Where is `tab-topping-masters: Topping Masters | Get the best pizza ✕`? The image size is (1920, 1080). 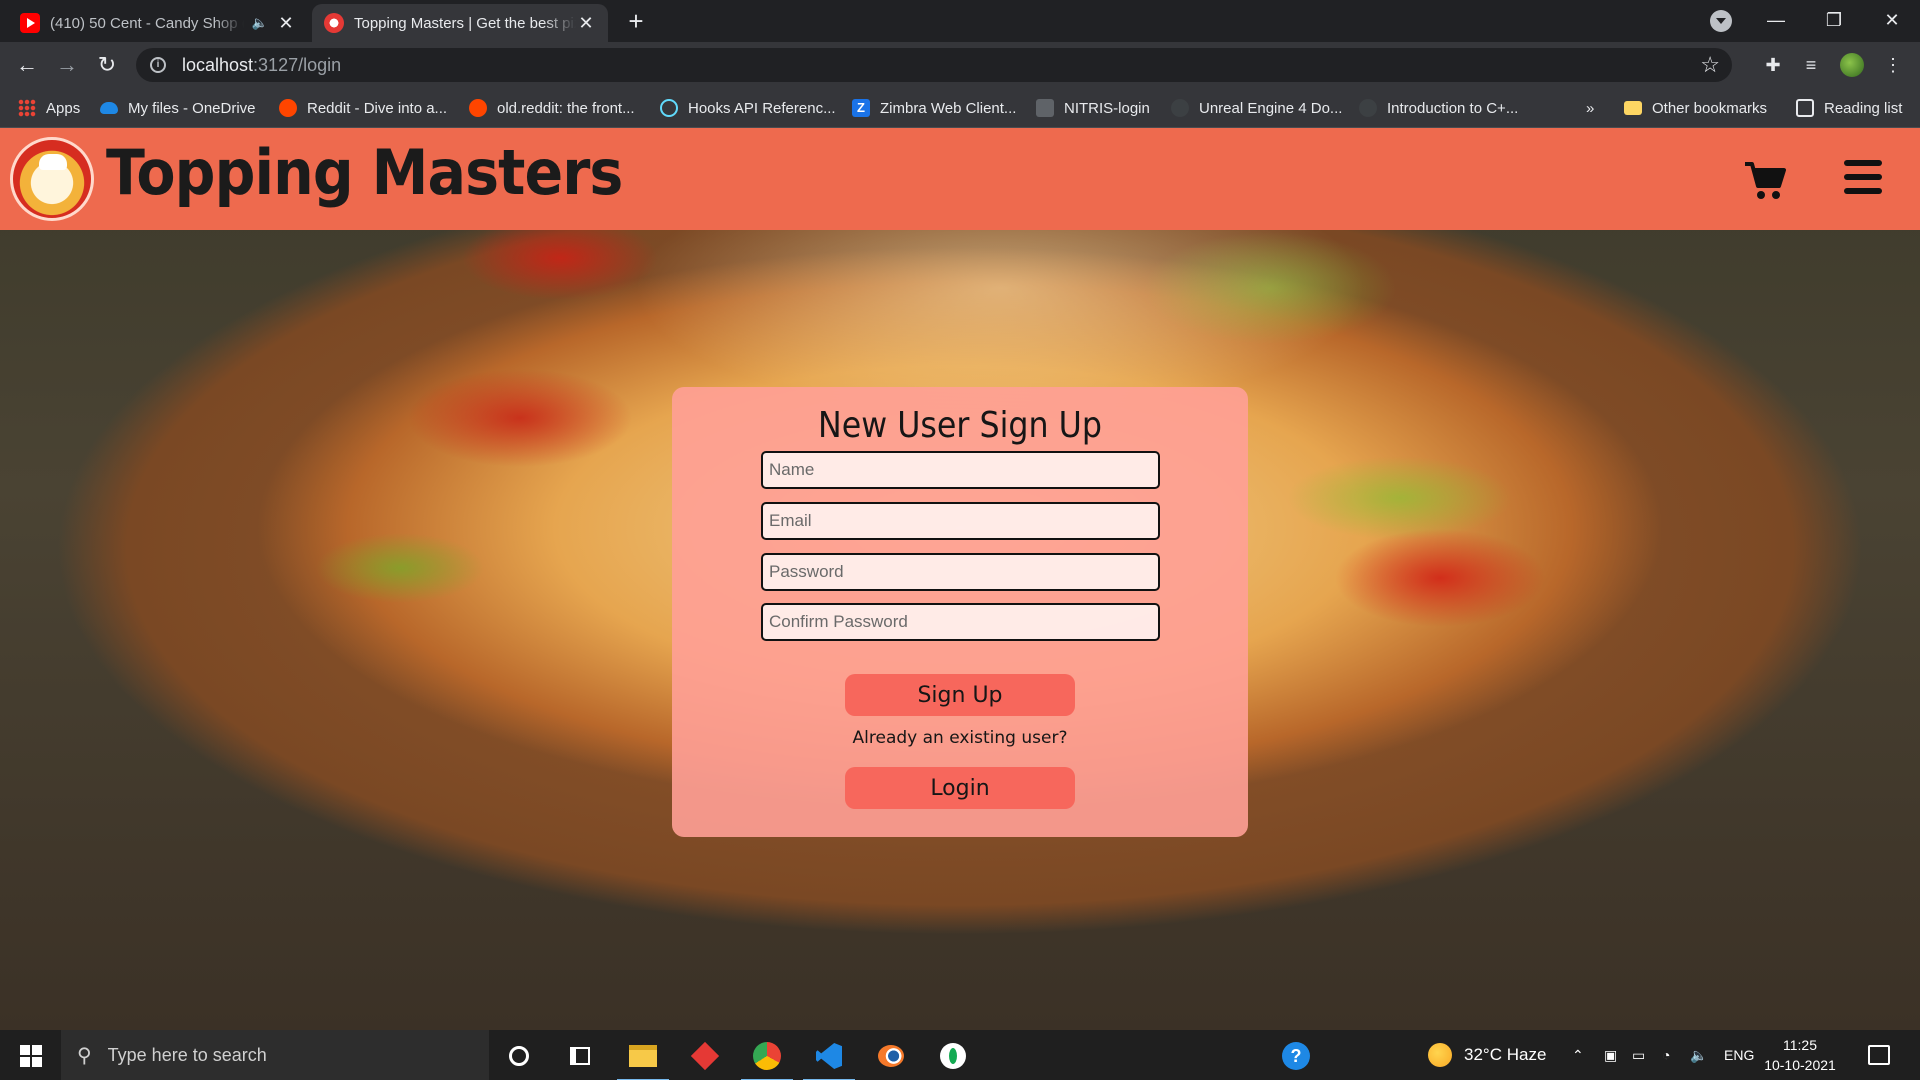
tab-topping-masters: Topping Masters | Get the best pizza ✕ is located at coordinates (460, 23).